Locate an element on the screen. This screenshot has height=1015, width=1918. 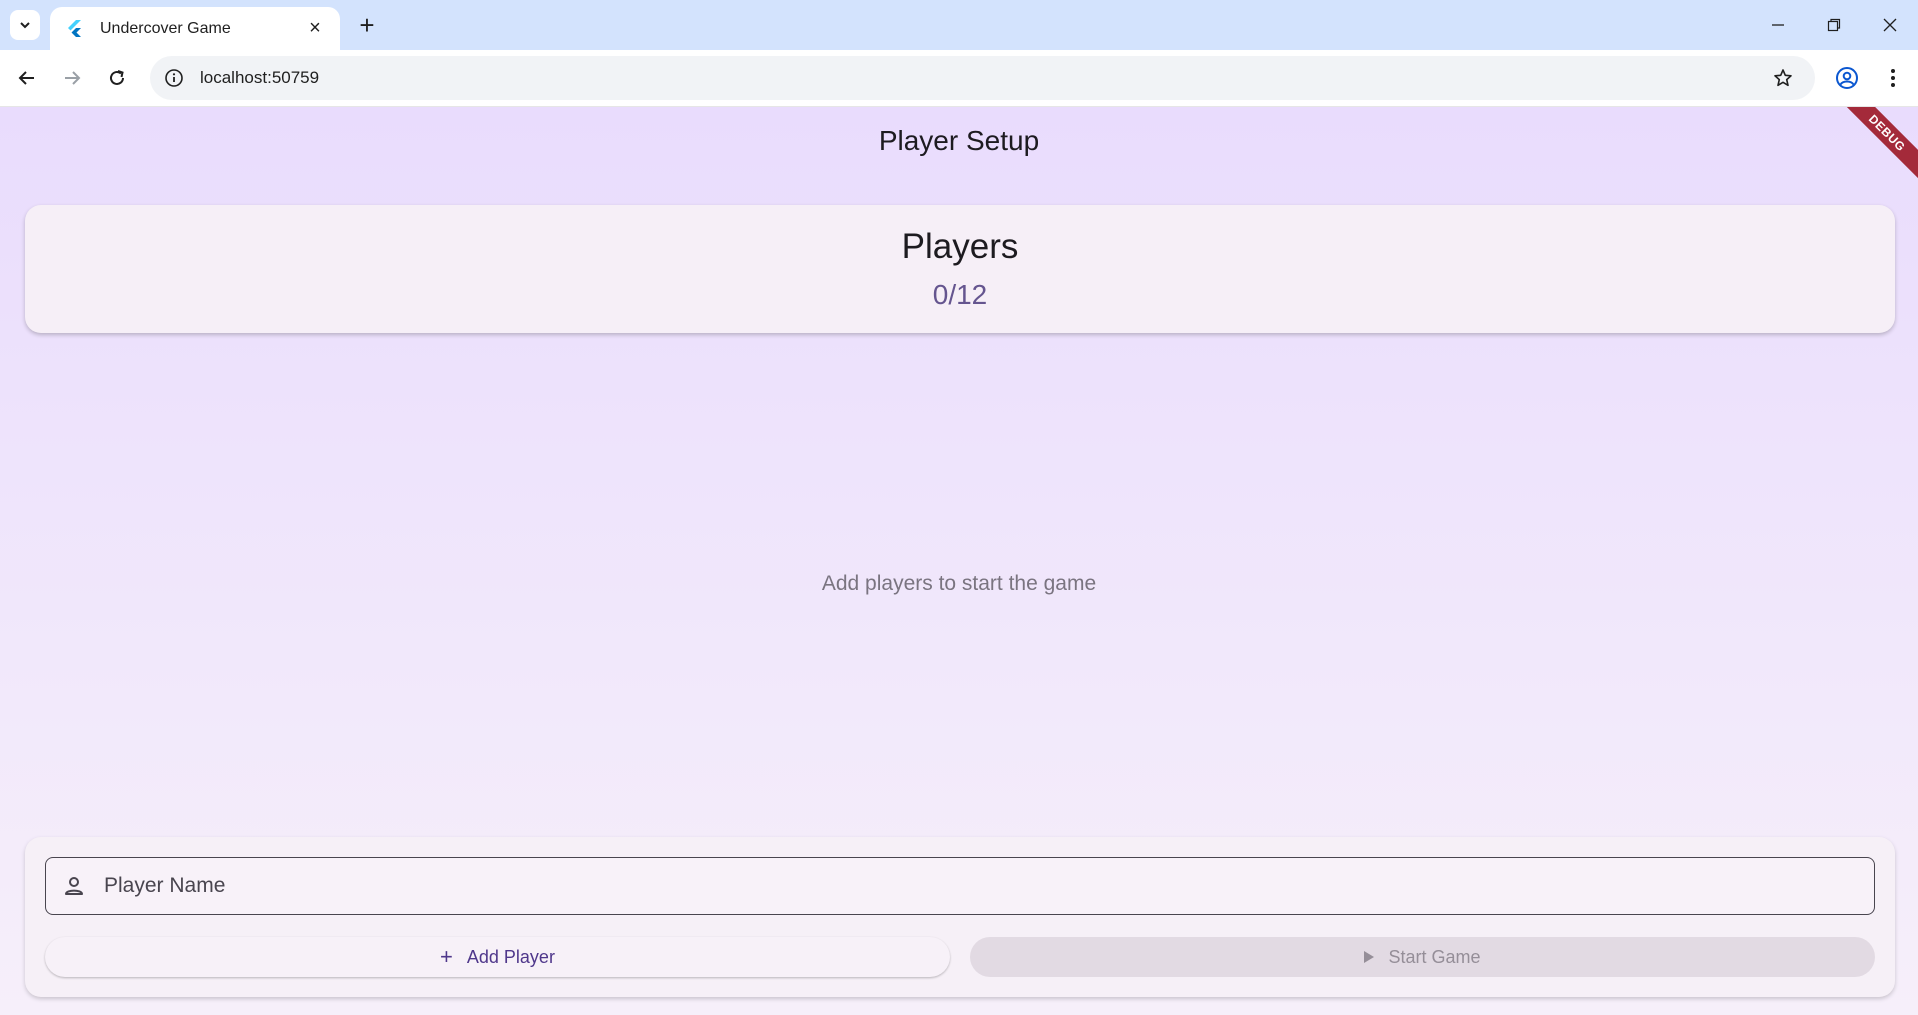
address-bar: localhost:50759 is located at coordinates (982, 78).